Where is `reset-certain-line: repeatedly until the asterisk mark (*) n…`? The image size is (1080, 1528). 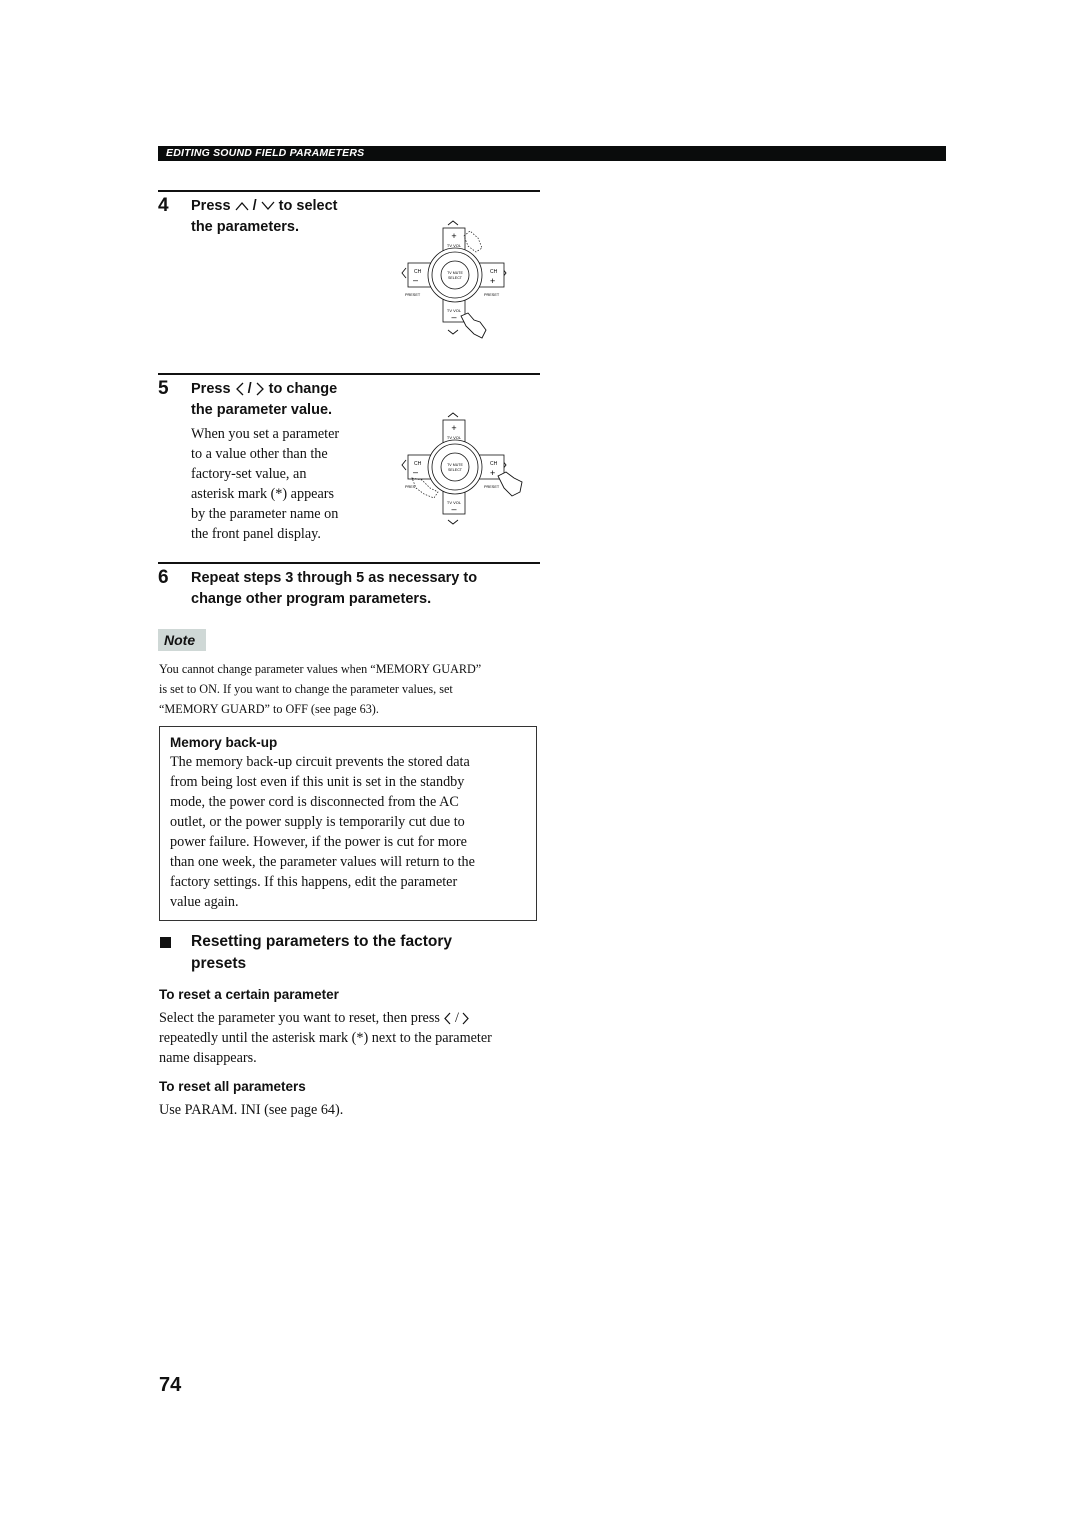 reset-certain-line: repeatedly until the asterisk mark (*) n… is located at coordinates (325, 1038).